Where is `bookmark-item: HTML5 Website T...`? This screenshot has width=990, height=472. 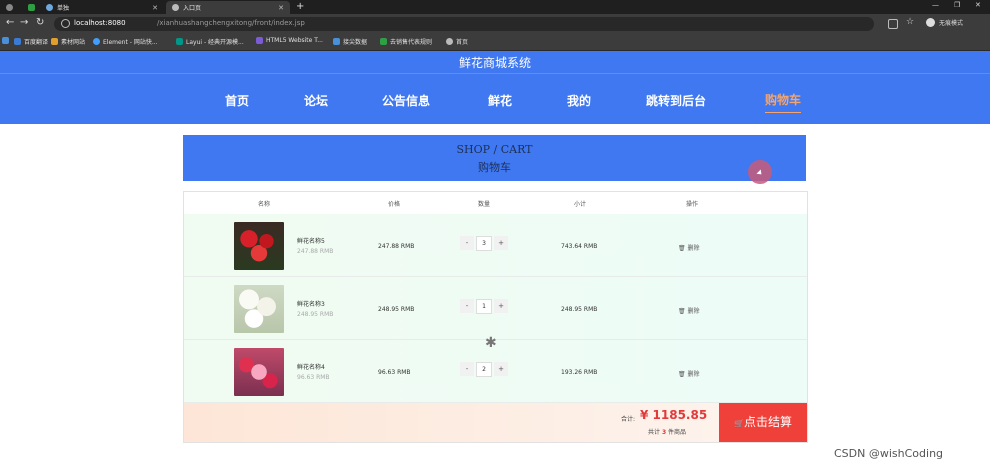 bookmark-item: HTML5 Website T... is located at coordinates (289, 40).